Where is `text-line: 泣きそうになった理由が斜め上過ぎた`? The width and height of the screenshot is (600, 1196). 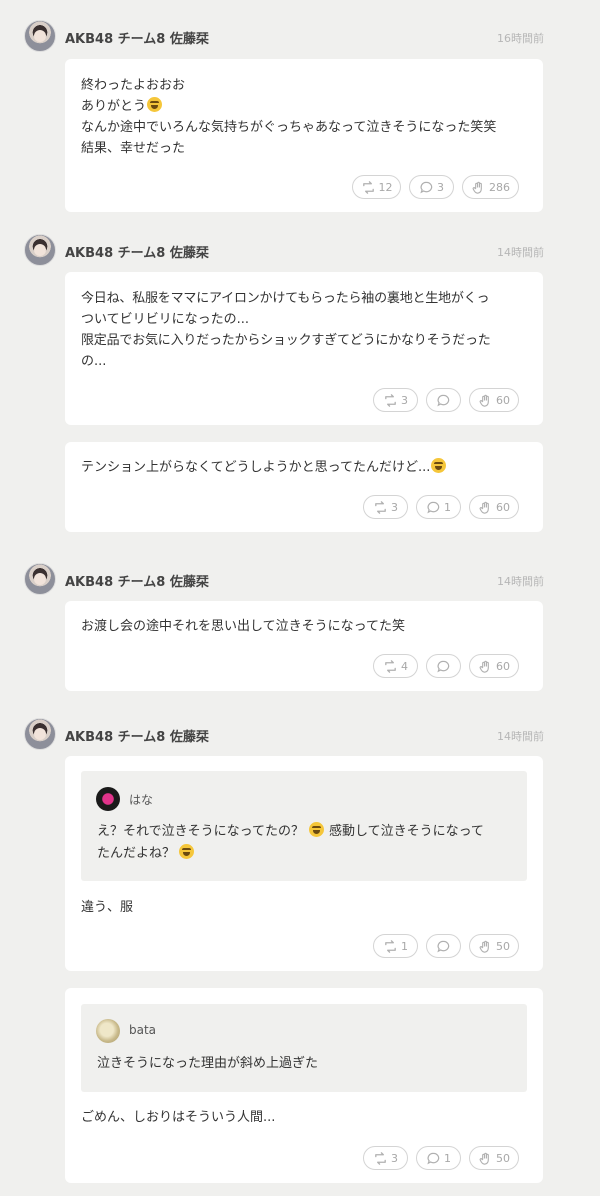 text-line: 泣きそうになった理由が斜め上過ぎた is located at coordinates (208, 1063).